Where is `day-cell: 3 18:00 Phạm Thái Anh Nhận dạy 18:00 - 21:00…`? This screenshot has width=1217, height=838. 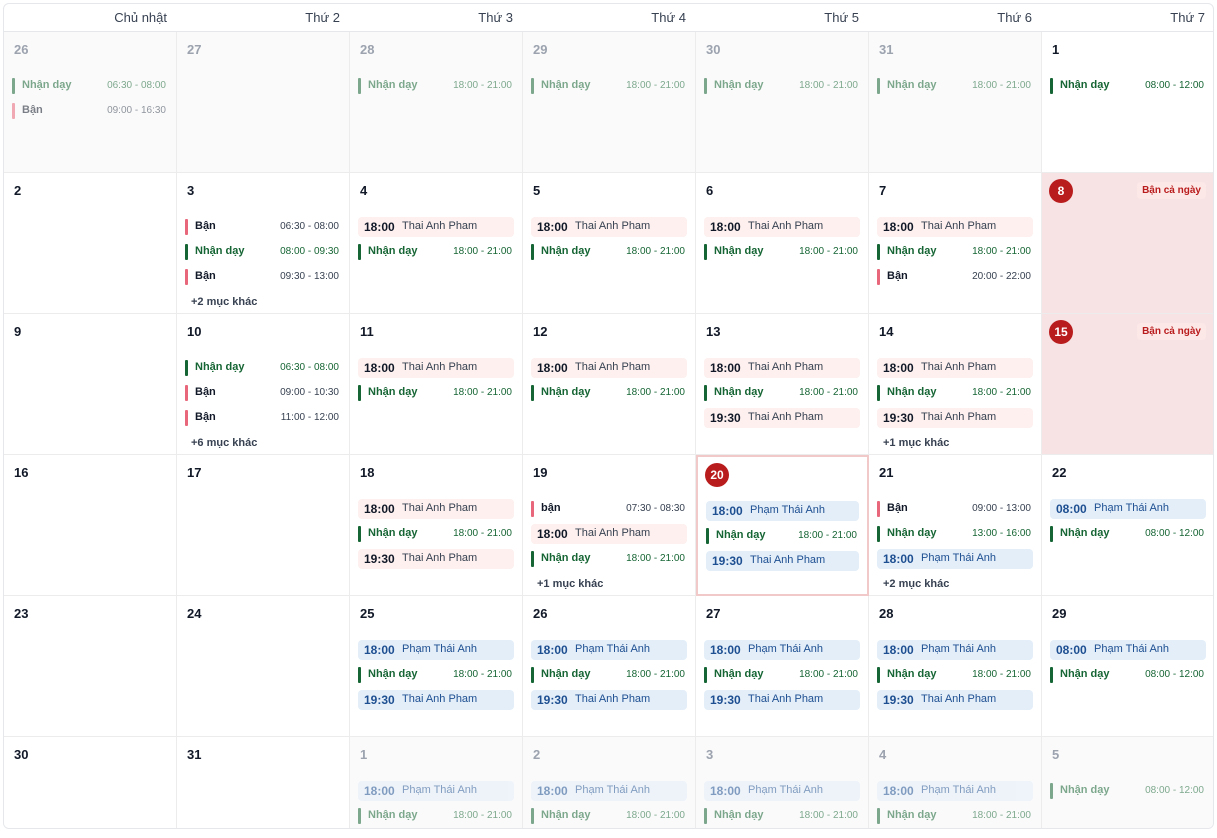 day-cell: 3 18:00 Phạm Thái Anh Nhận dạy 18:00 - 21:00… is located at coordinates (782, 782).